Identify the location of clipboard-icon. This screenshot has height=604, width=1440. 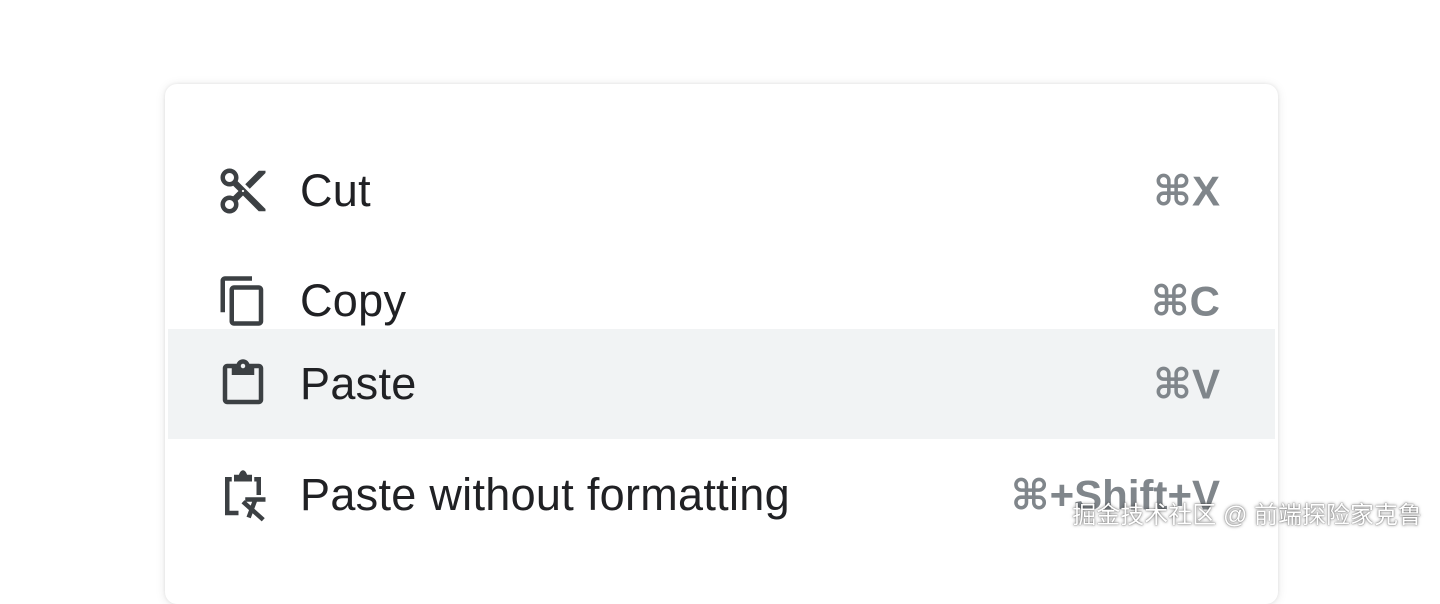
(243, 384).